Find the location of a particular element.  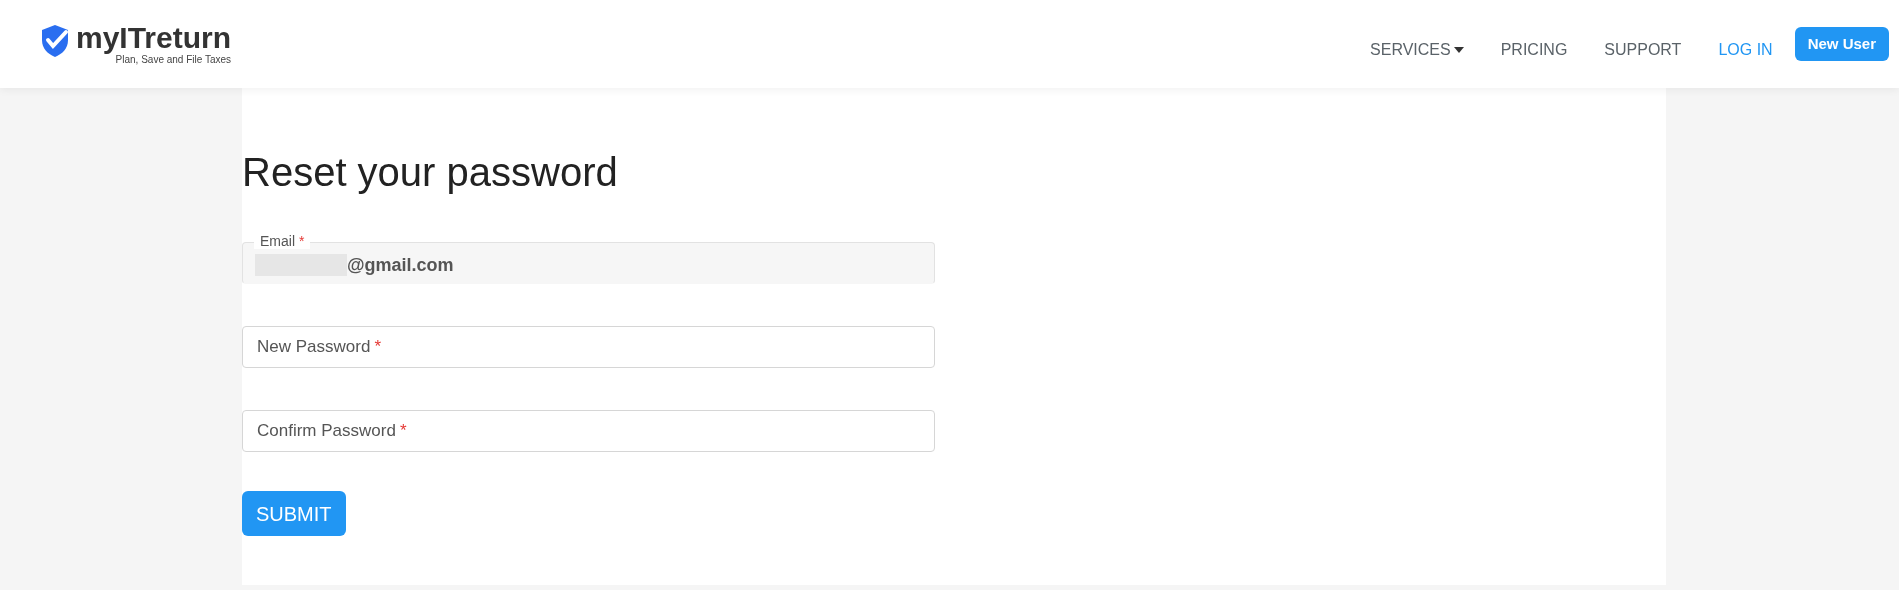

field-placeholder: New Password is located at coordinates (314, 347).